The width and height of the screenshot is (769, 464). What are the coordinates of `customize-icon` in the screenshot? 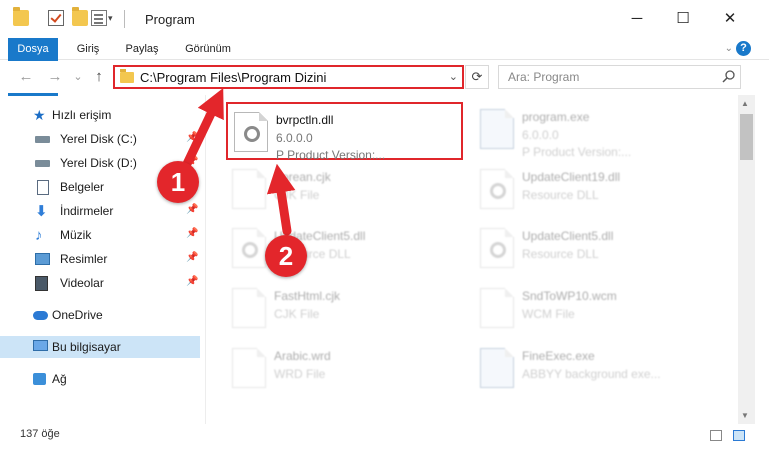 It's located at (99, 18).